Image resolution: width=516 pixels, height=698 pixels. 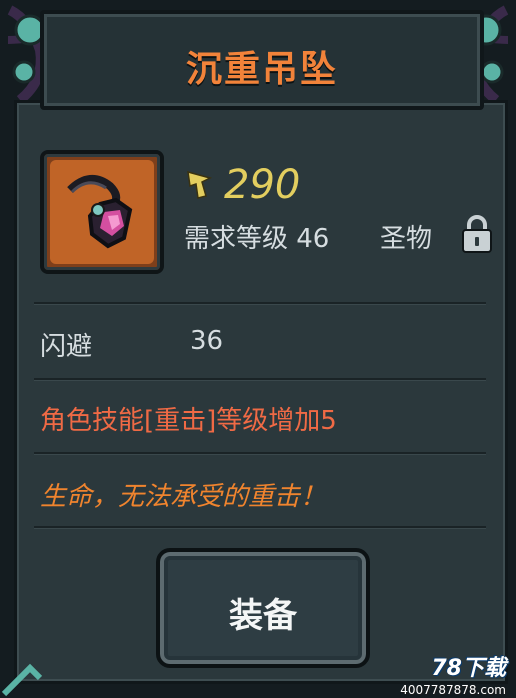 What do you see at coordinates (207, 341) in the screenshot?
I see `stat-value-dodge: 36` at bounding box center [207, 341].